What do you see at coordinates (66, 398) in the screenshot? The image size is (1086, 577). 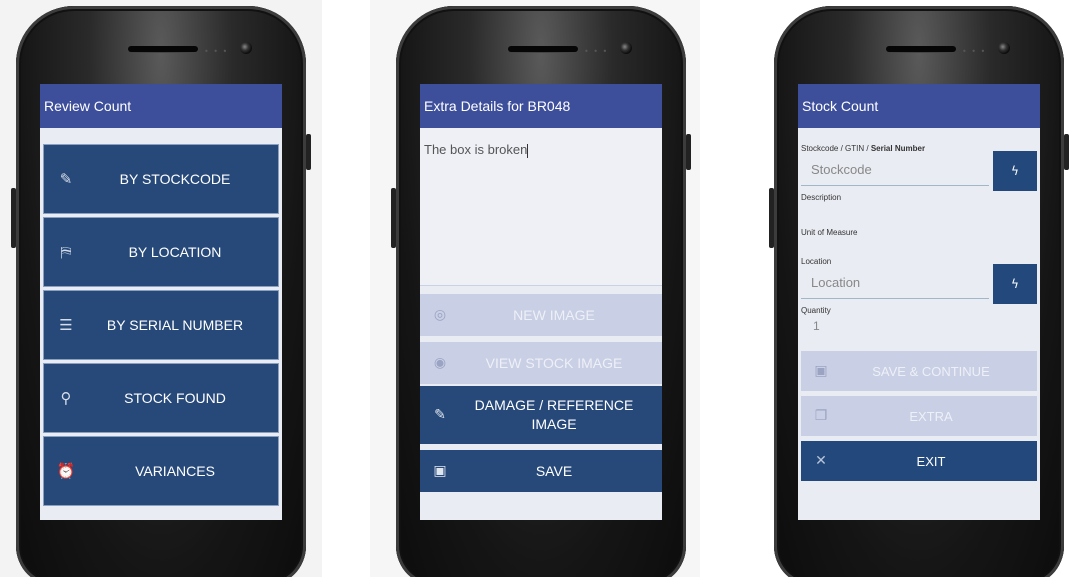 I see `search-icon: ⚲` at bounding box center [66, 398].